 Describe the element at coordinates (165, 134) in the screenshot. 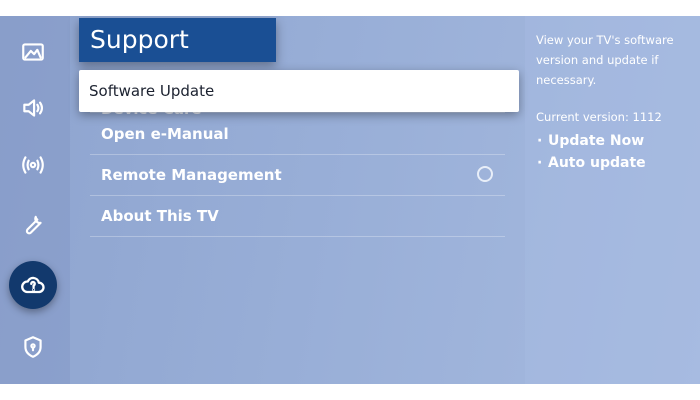

I see `menu-item-label: Open e-Manual` at that location.